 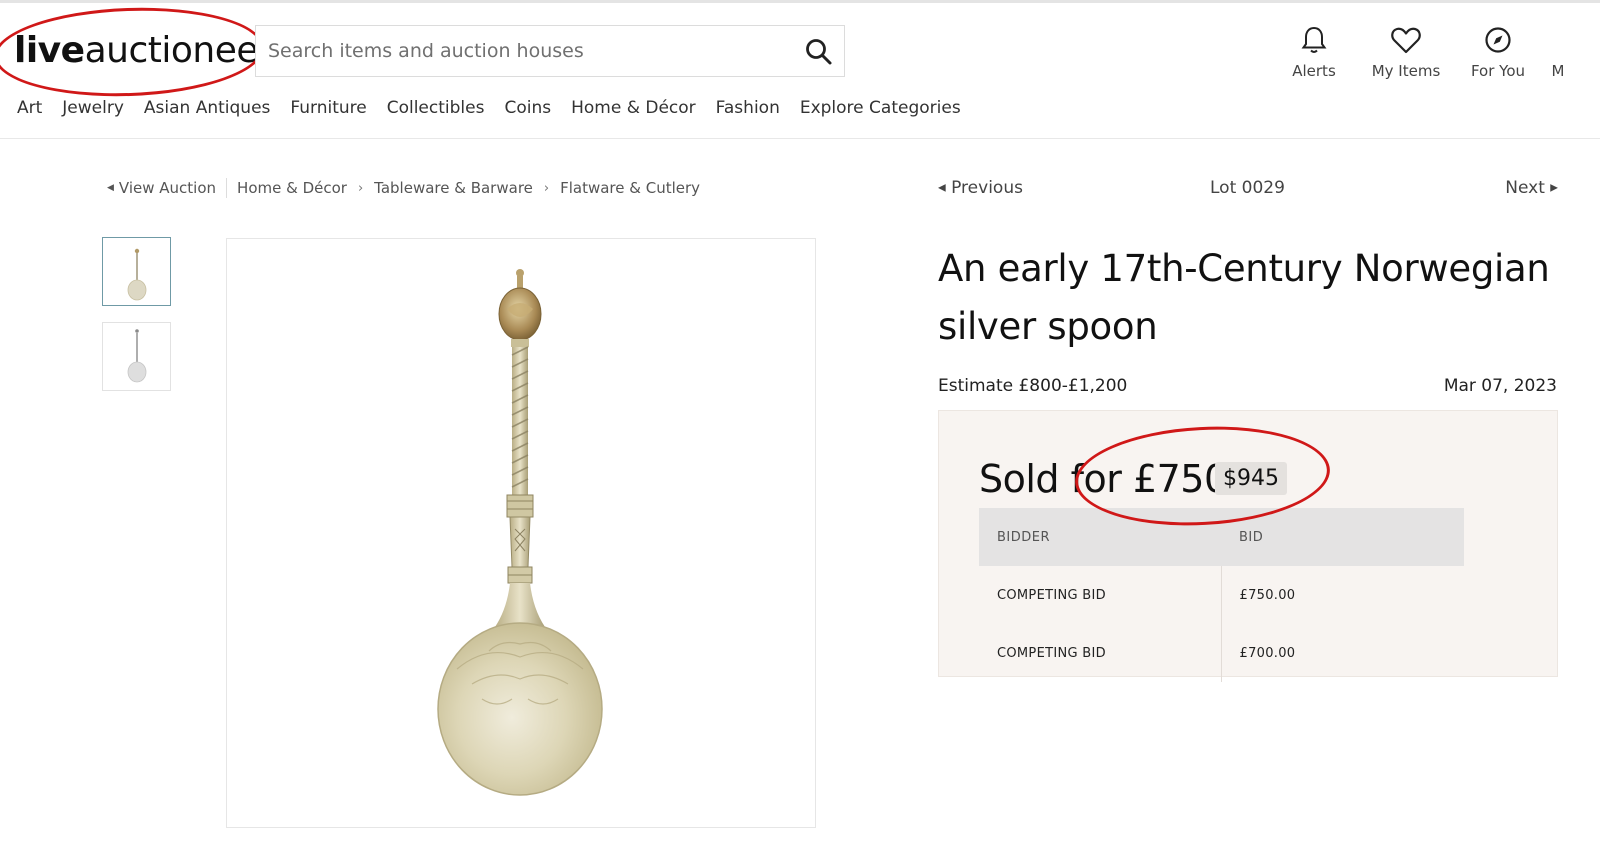 I want to click on silver-spoon-image, so click(x=520, y=532).